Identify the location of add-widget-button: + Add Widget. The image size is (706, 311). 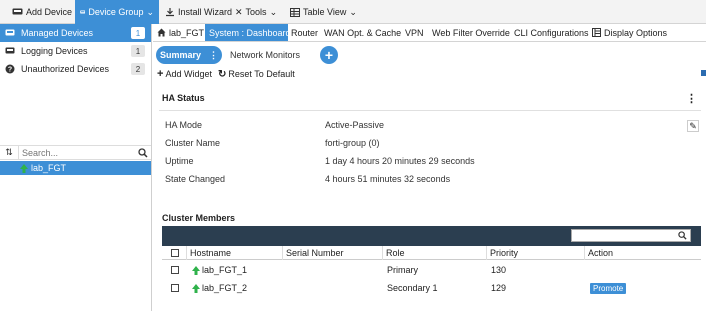
(184, 74).